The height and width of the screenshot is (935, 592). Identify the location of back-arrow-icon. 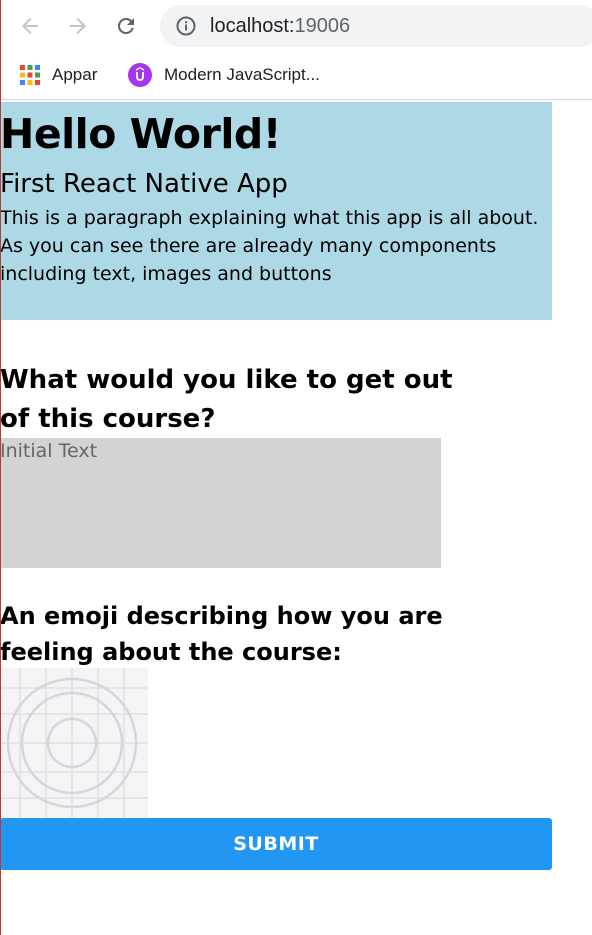
(30, 26).